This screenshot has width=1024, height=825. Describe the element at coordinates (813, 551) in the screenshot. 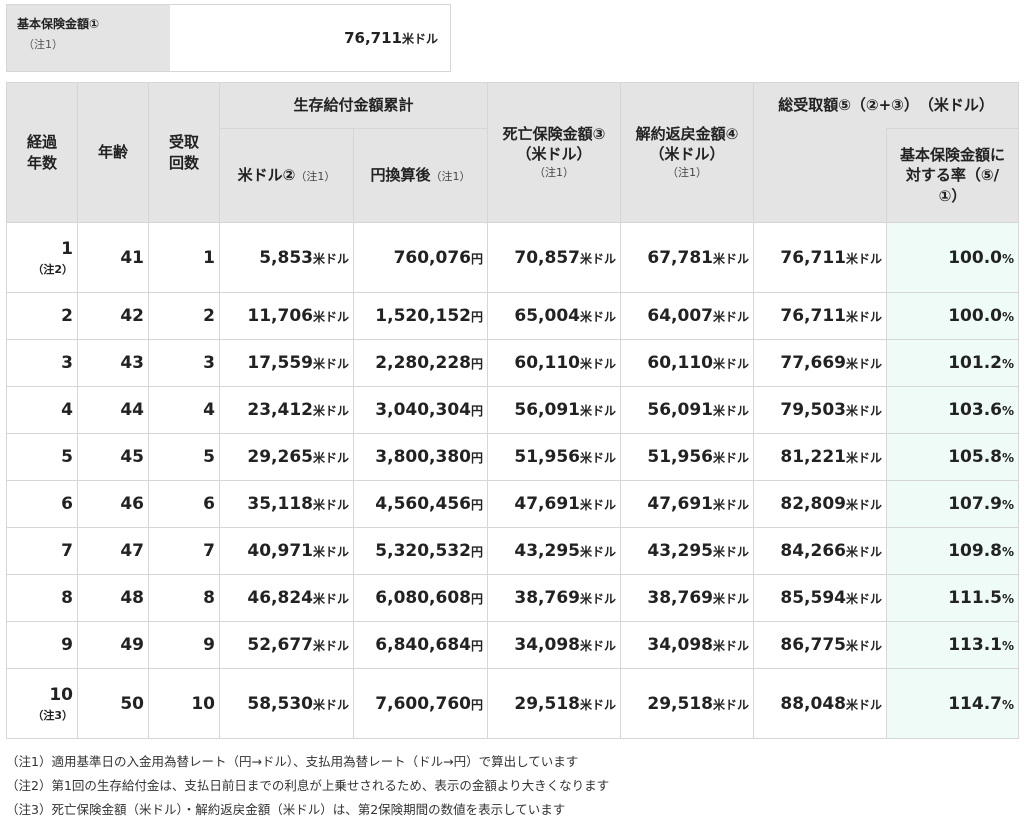

I see `total-cell-value: 84,266` at that location.